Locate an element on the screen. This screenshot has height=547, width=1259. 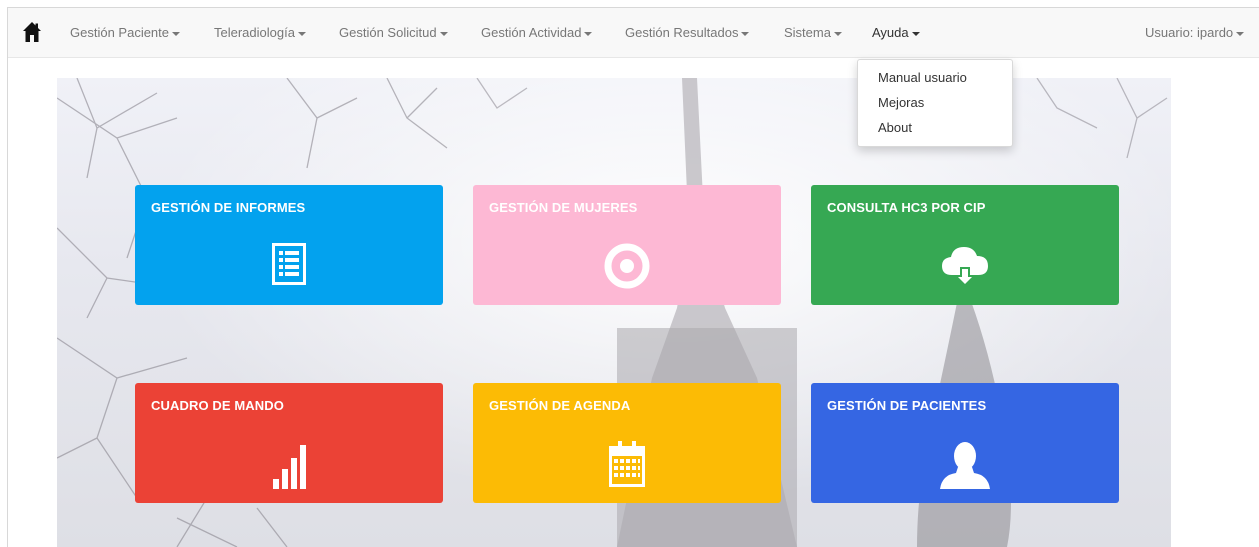
menu-gestion-solicitud: Gestión Solicitud is located at coordinates (393, 32).